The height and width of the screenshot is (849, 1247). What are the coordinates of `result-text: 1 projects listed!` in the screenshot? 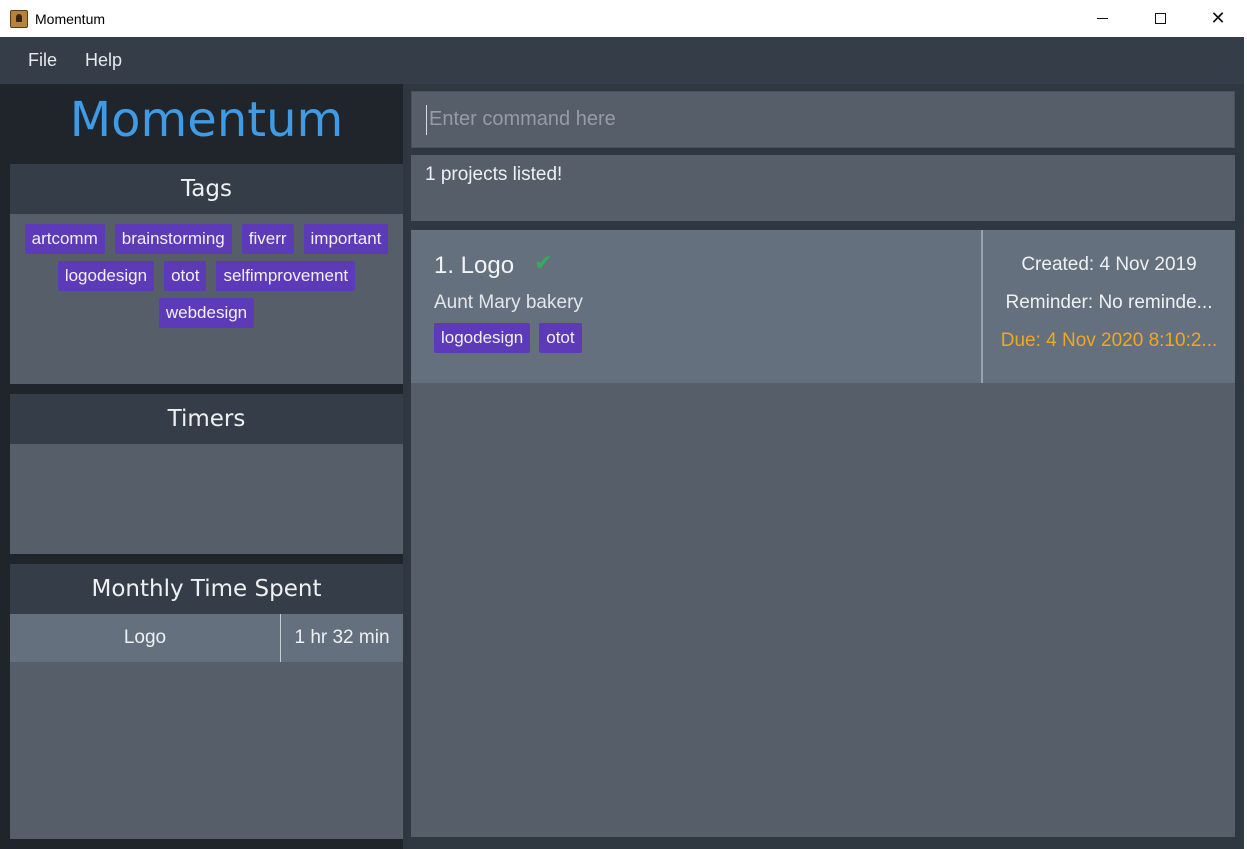 It's located at (494, 174).